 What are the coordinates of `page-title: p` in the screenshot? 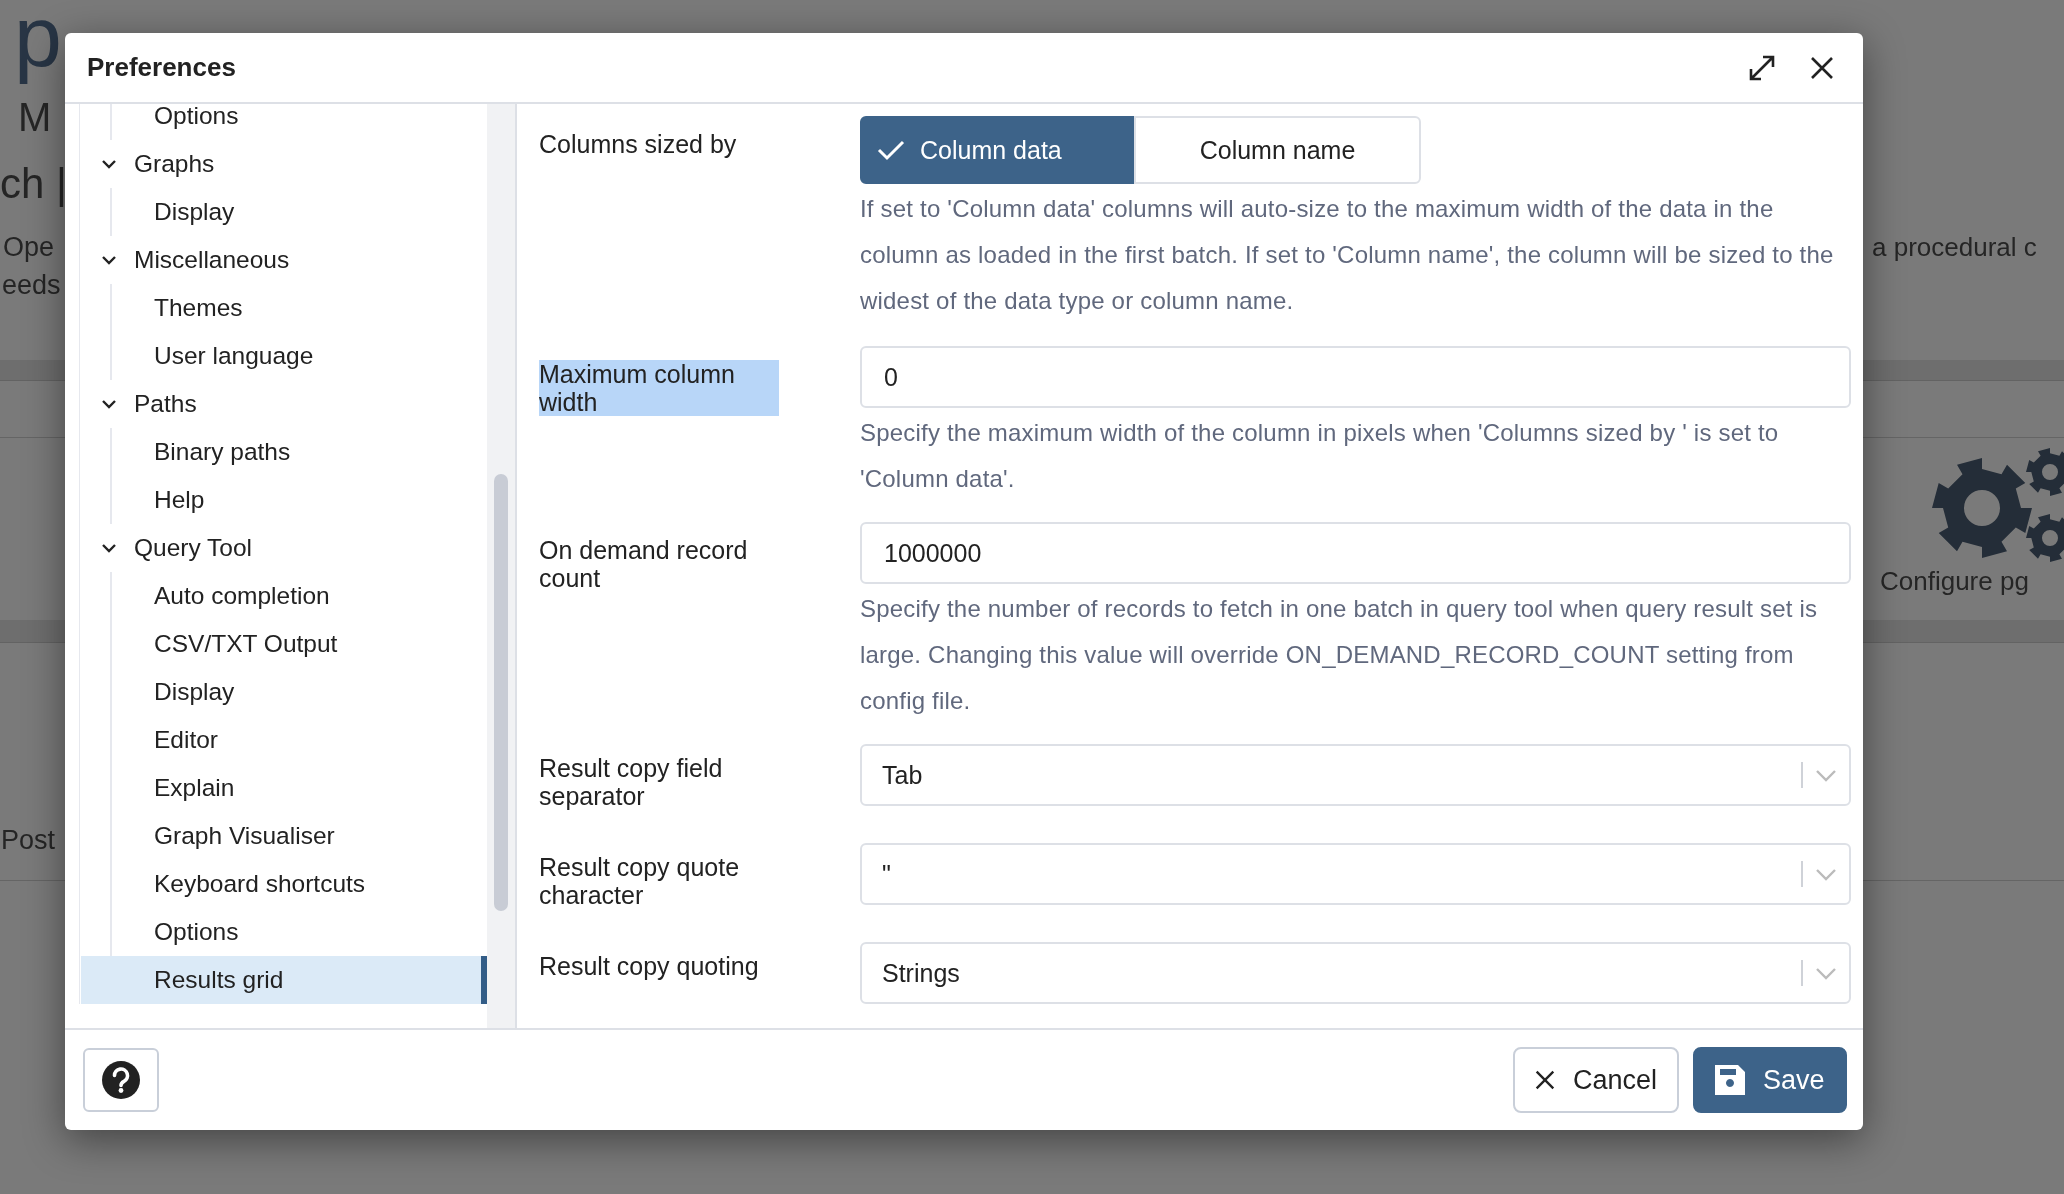 It's located at (38, 43).